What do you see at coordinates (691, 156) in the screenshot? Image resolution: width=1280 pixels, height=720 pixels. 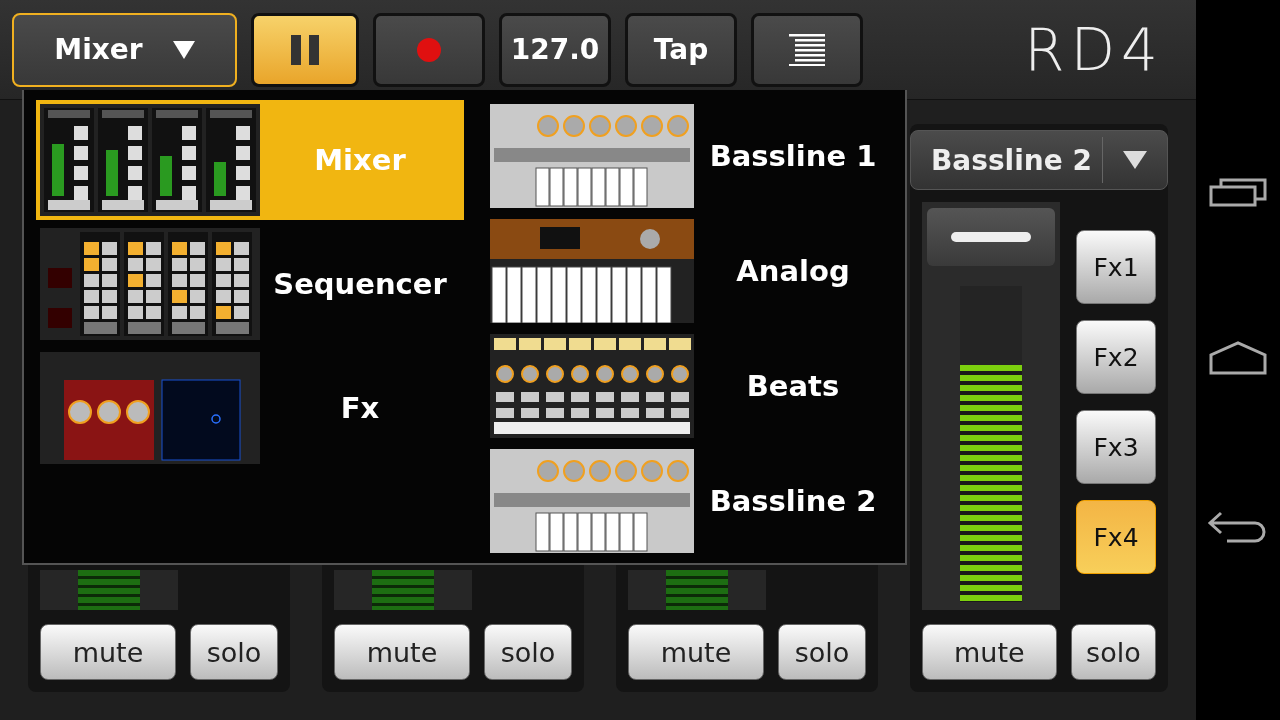 I see `menu-item: Bassline 1` at bounding box center [691, 156].